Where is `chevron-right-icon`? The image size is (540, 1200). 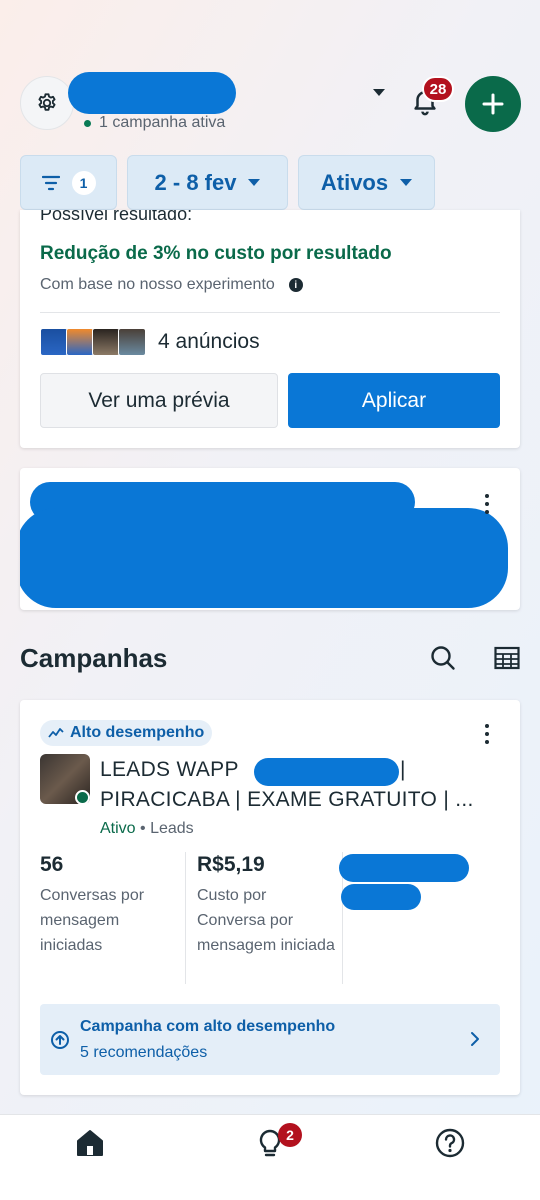
chevron-right-icon is located at coordinates (475, 1039).